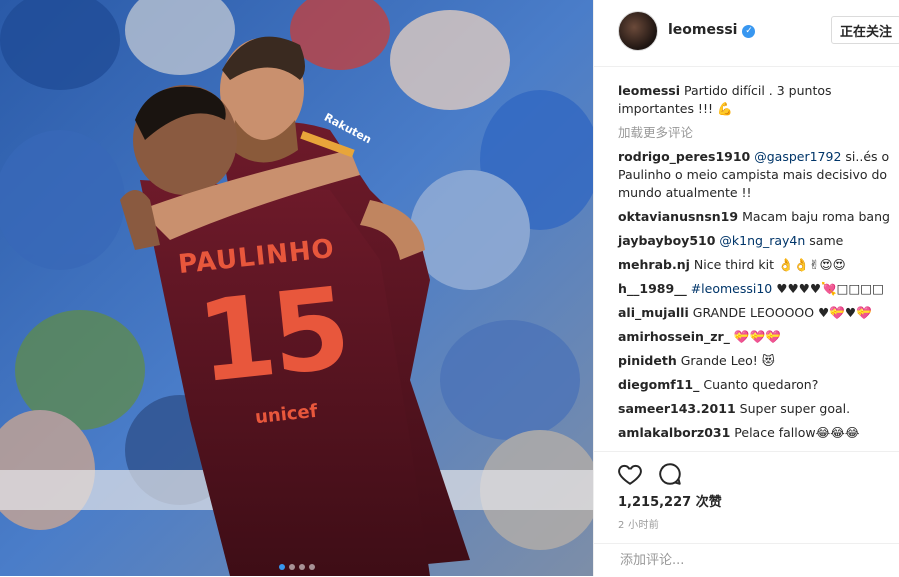 This screenshot has height=577, width=899. What do you see at coordinates (757, 336) in the screenshot?
I see `comment-text: 💝💝💝` at bounding box center [757, 336].